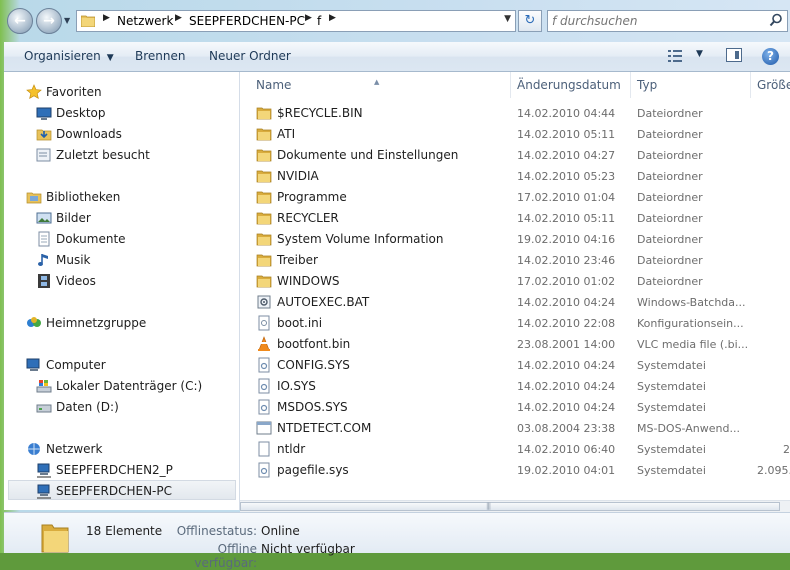 The image size is (790, 570). I want to click on nav-label: Netzwerk, so click(74, 449).